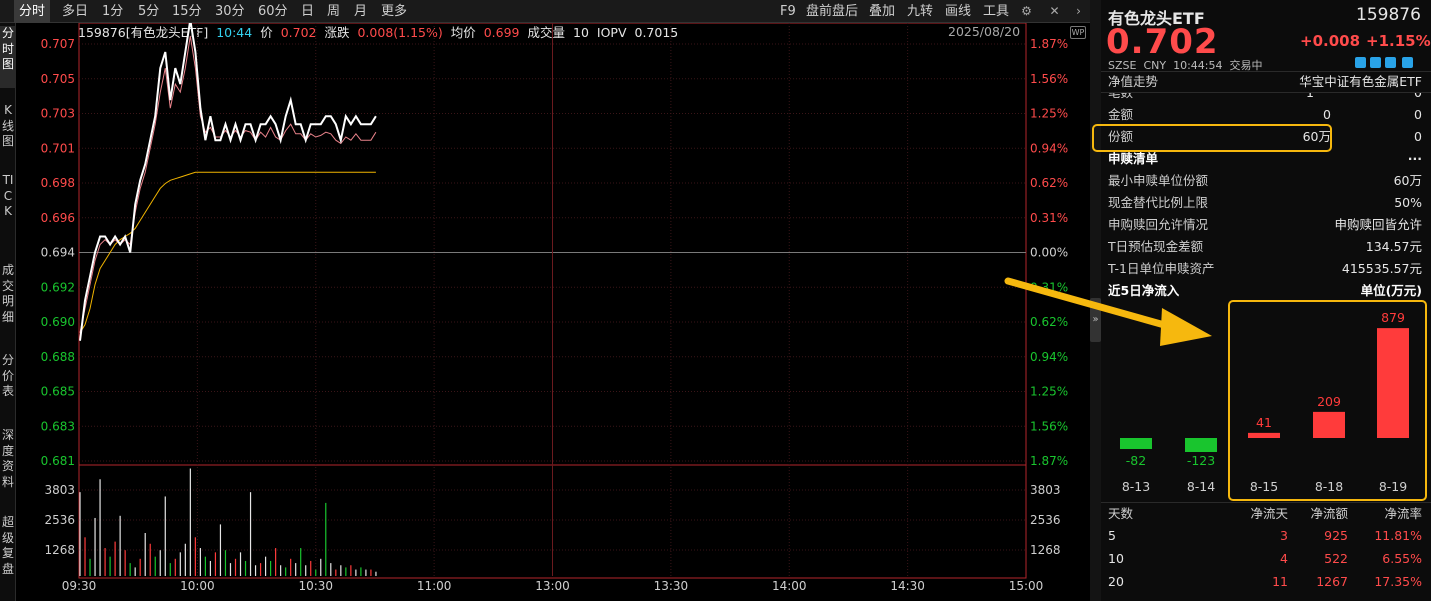  What do you see at coordinates (1212, 138) in the screenshot?
I see `highlight-box-shares` at bounding box center [1212, 138].